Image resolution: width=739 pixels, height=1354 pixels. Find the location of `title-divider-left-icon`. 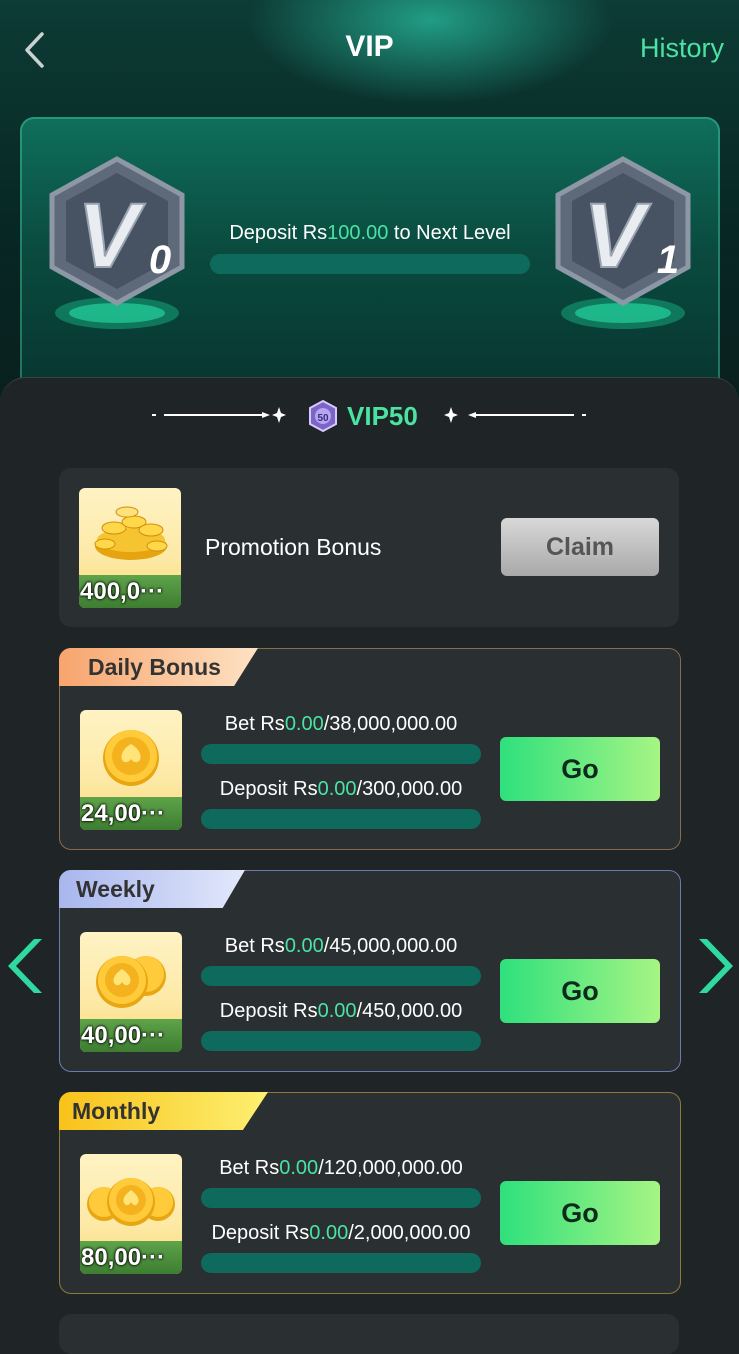

title-divider-left-icon is located at coordinates (219, 415).